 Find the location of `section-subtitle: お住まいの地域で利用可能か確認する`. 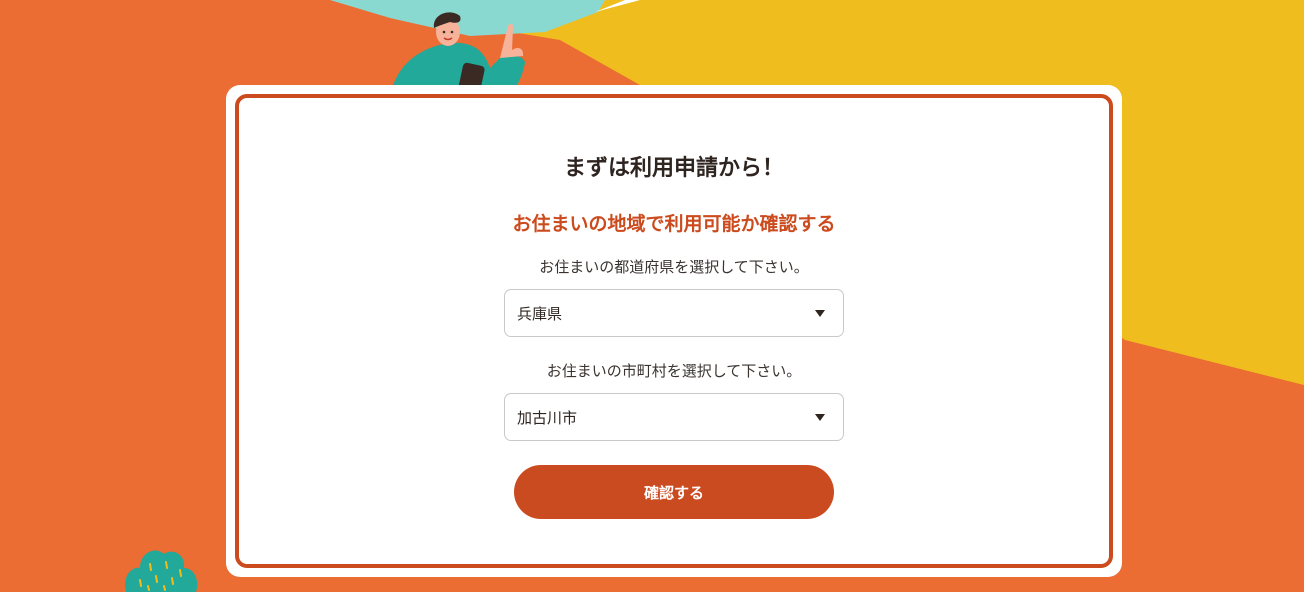

section-subtitle: お住まいの地域で利用可能か確認する is located at coordinates (674, 224).